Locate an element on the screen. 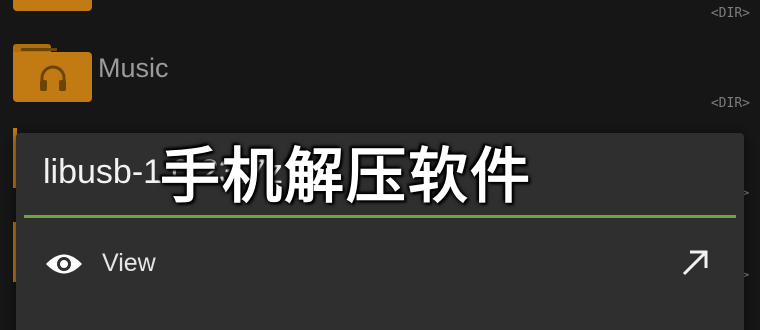  menu-item-label: View is located at coordinates (129, 263).